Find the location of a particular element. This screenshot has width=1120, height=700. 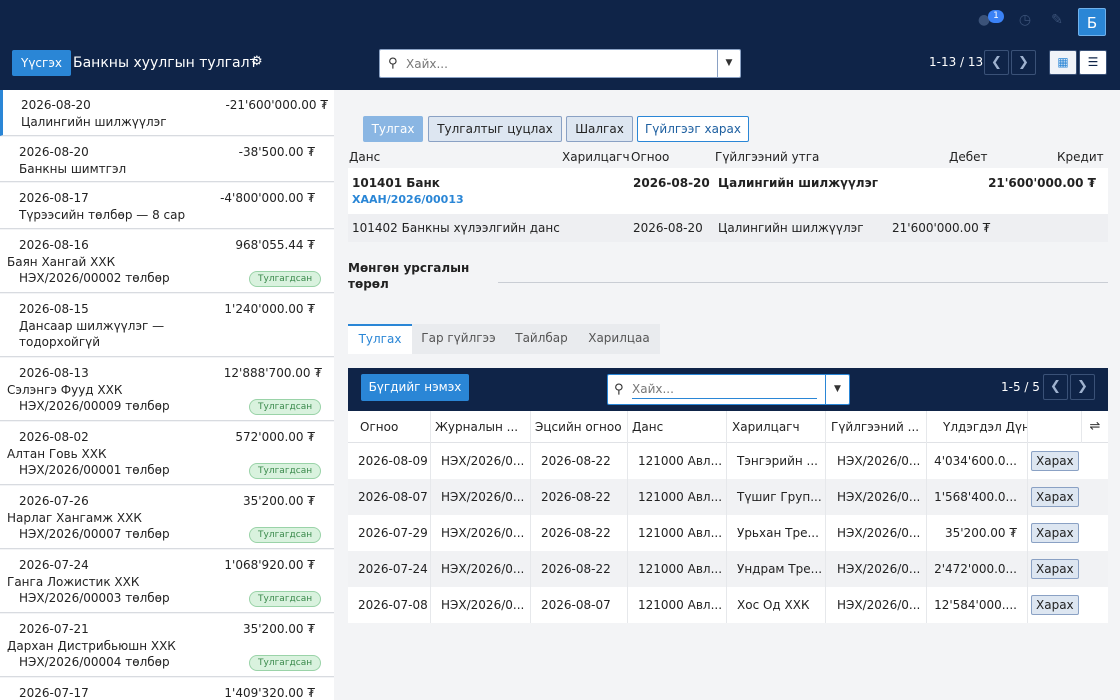

tab-reconcile: Тулгах is located at coordinates (380, 339).